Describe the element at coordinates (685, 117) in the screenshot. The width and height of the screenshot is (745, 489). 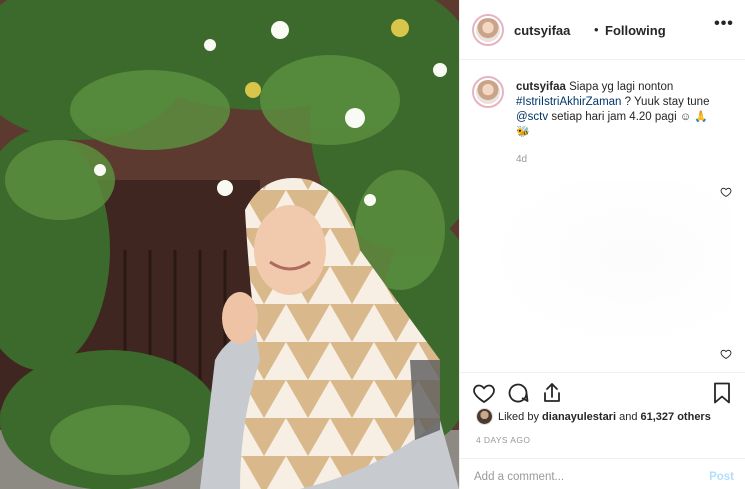
I see `smile-emoji: ☺` at that location.